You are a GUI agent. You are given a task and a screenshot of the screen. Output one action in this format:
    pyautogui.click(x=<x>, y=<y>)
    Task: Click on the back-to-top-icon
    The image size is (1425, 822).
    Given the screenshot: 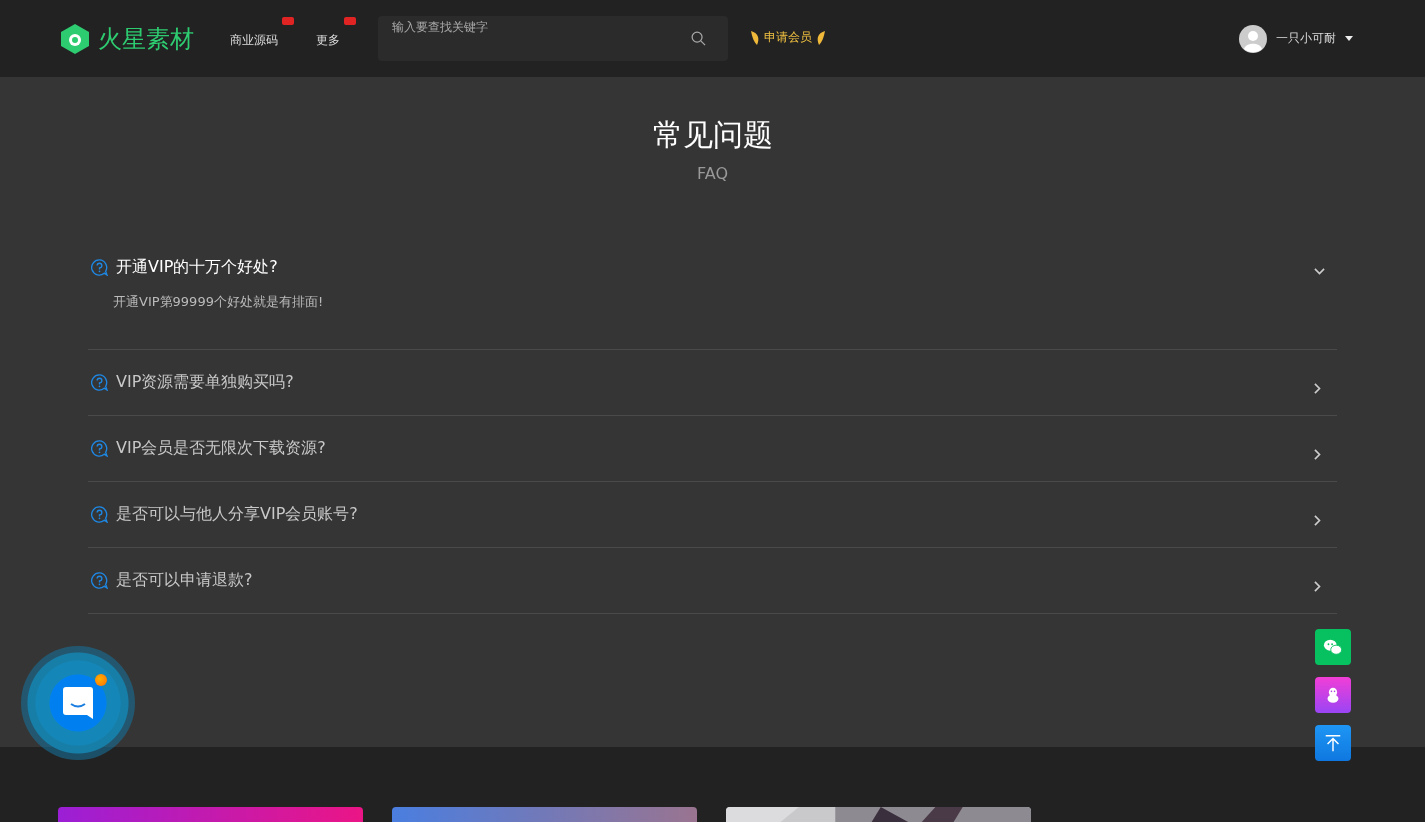 What is the action you would take?
    pyautogui.click(x=1333, y=743)
    